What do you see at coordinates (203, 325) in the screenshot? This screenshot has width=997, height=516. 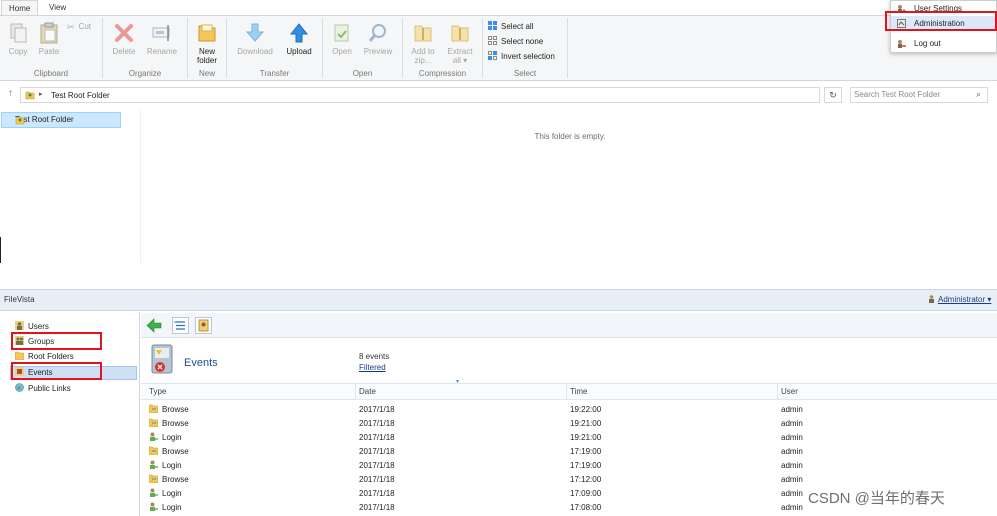 I see `event-log-button` at bounding box center [203, 325].